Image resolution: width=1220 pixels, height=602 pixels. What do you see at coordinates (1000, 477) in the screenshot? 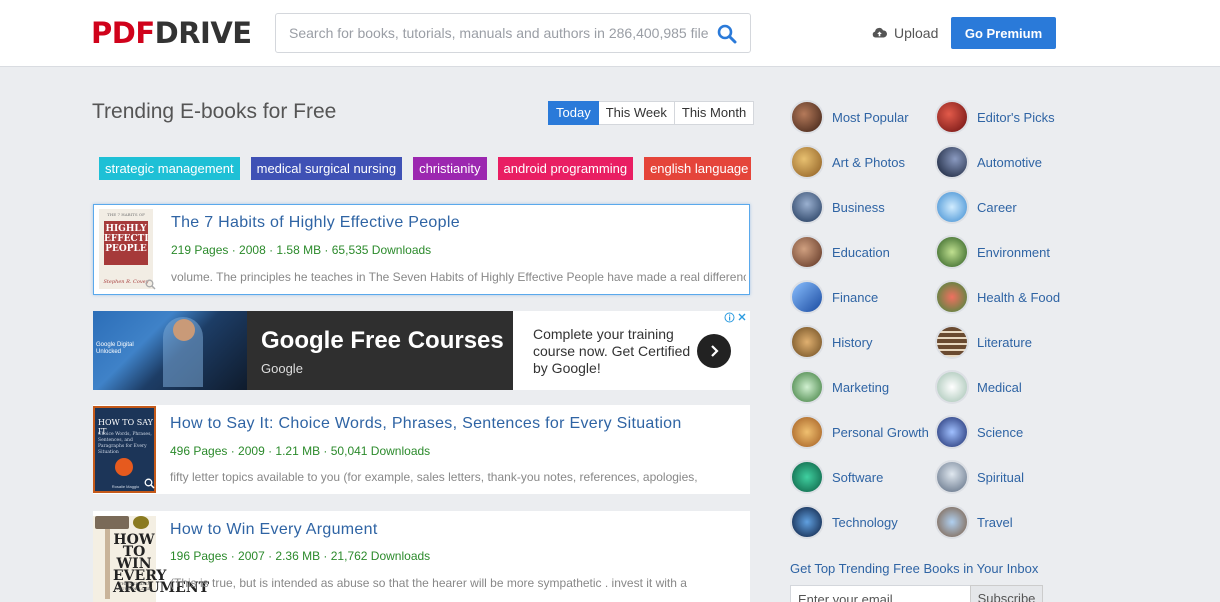
I see `category-label: Spiritual` at bounding box center [1000, 477].